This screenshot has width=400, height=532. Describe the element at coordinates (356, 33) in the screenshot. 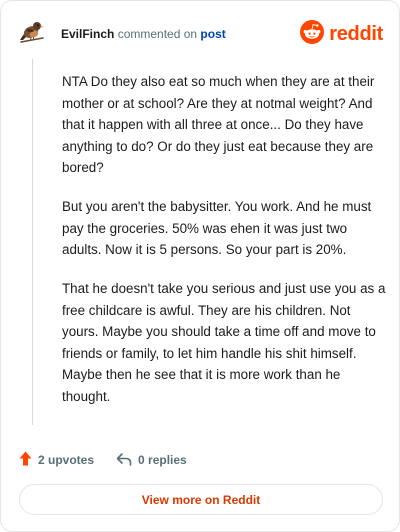

I see `reddit-wordmark: reddit` at that location.